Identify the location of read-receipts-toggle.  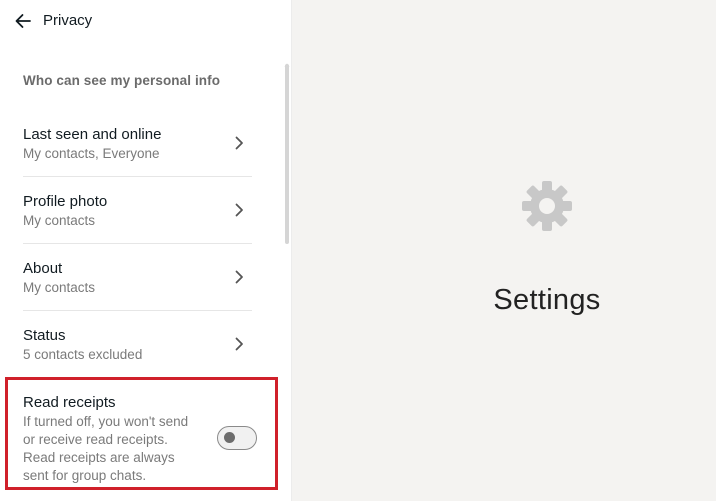
(237, 438).